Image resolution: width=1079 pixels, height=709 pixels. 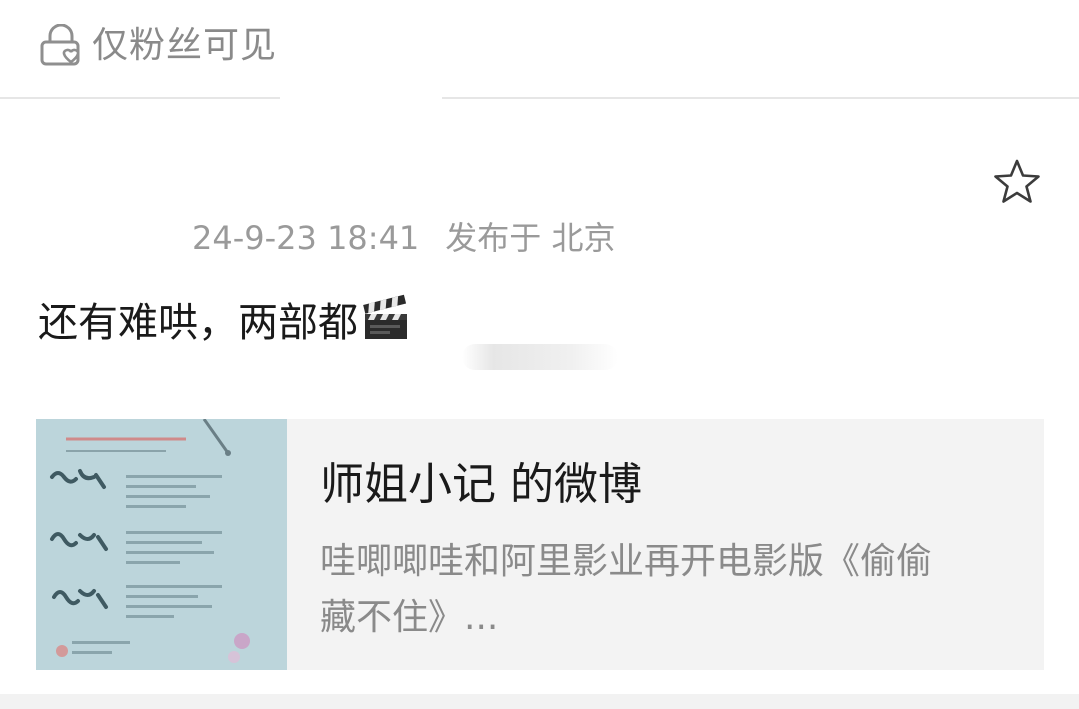 I want to click on card-title: 师姐小记 的微博, so click(x=481, y=484).